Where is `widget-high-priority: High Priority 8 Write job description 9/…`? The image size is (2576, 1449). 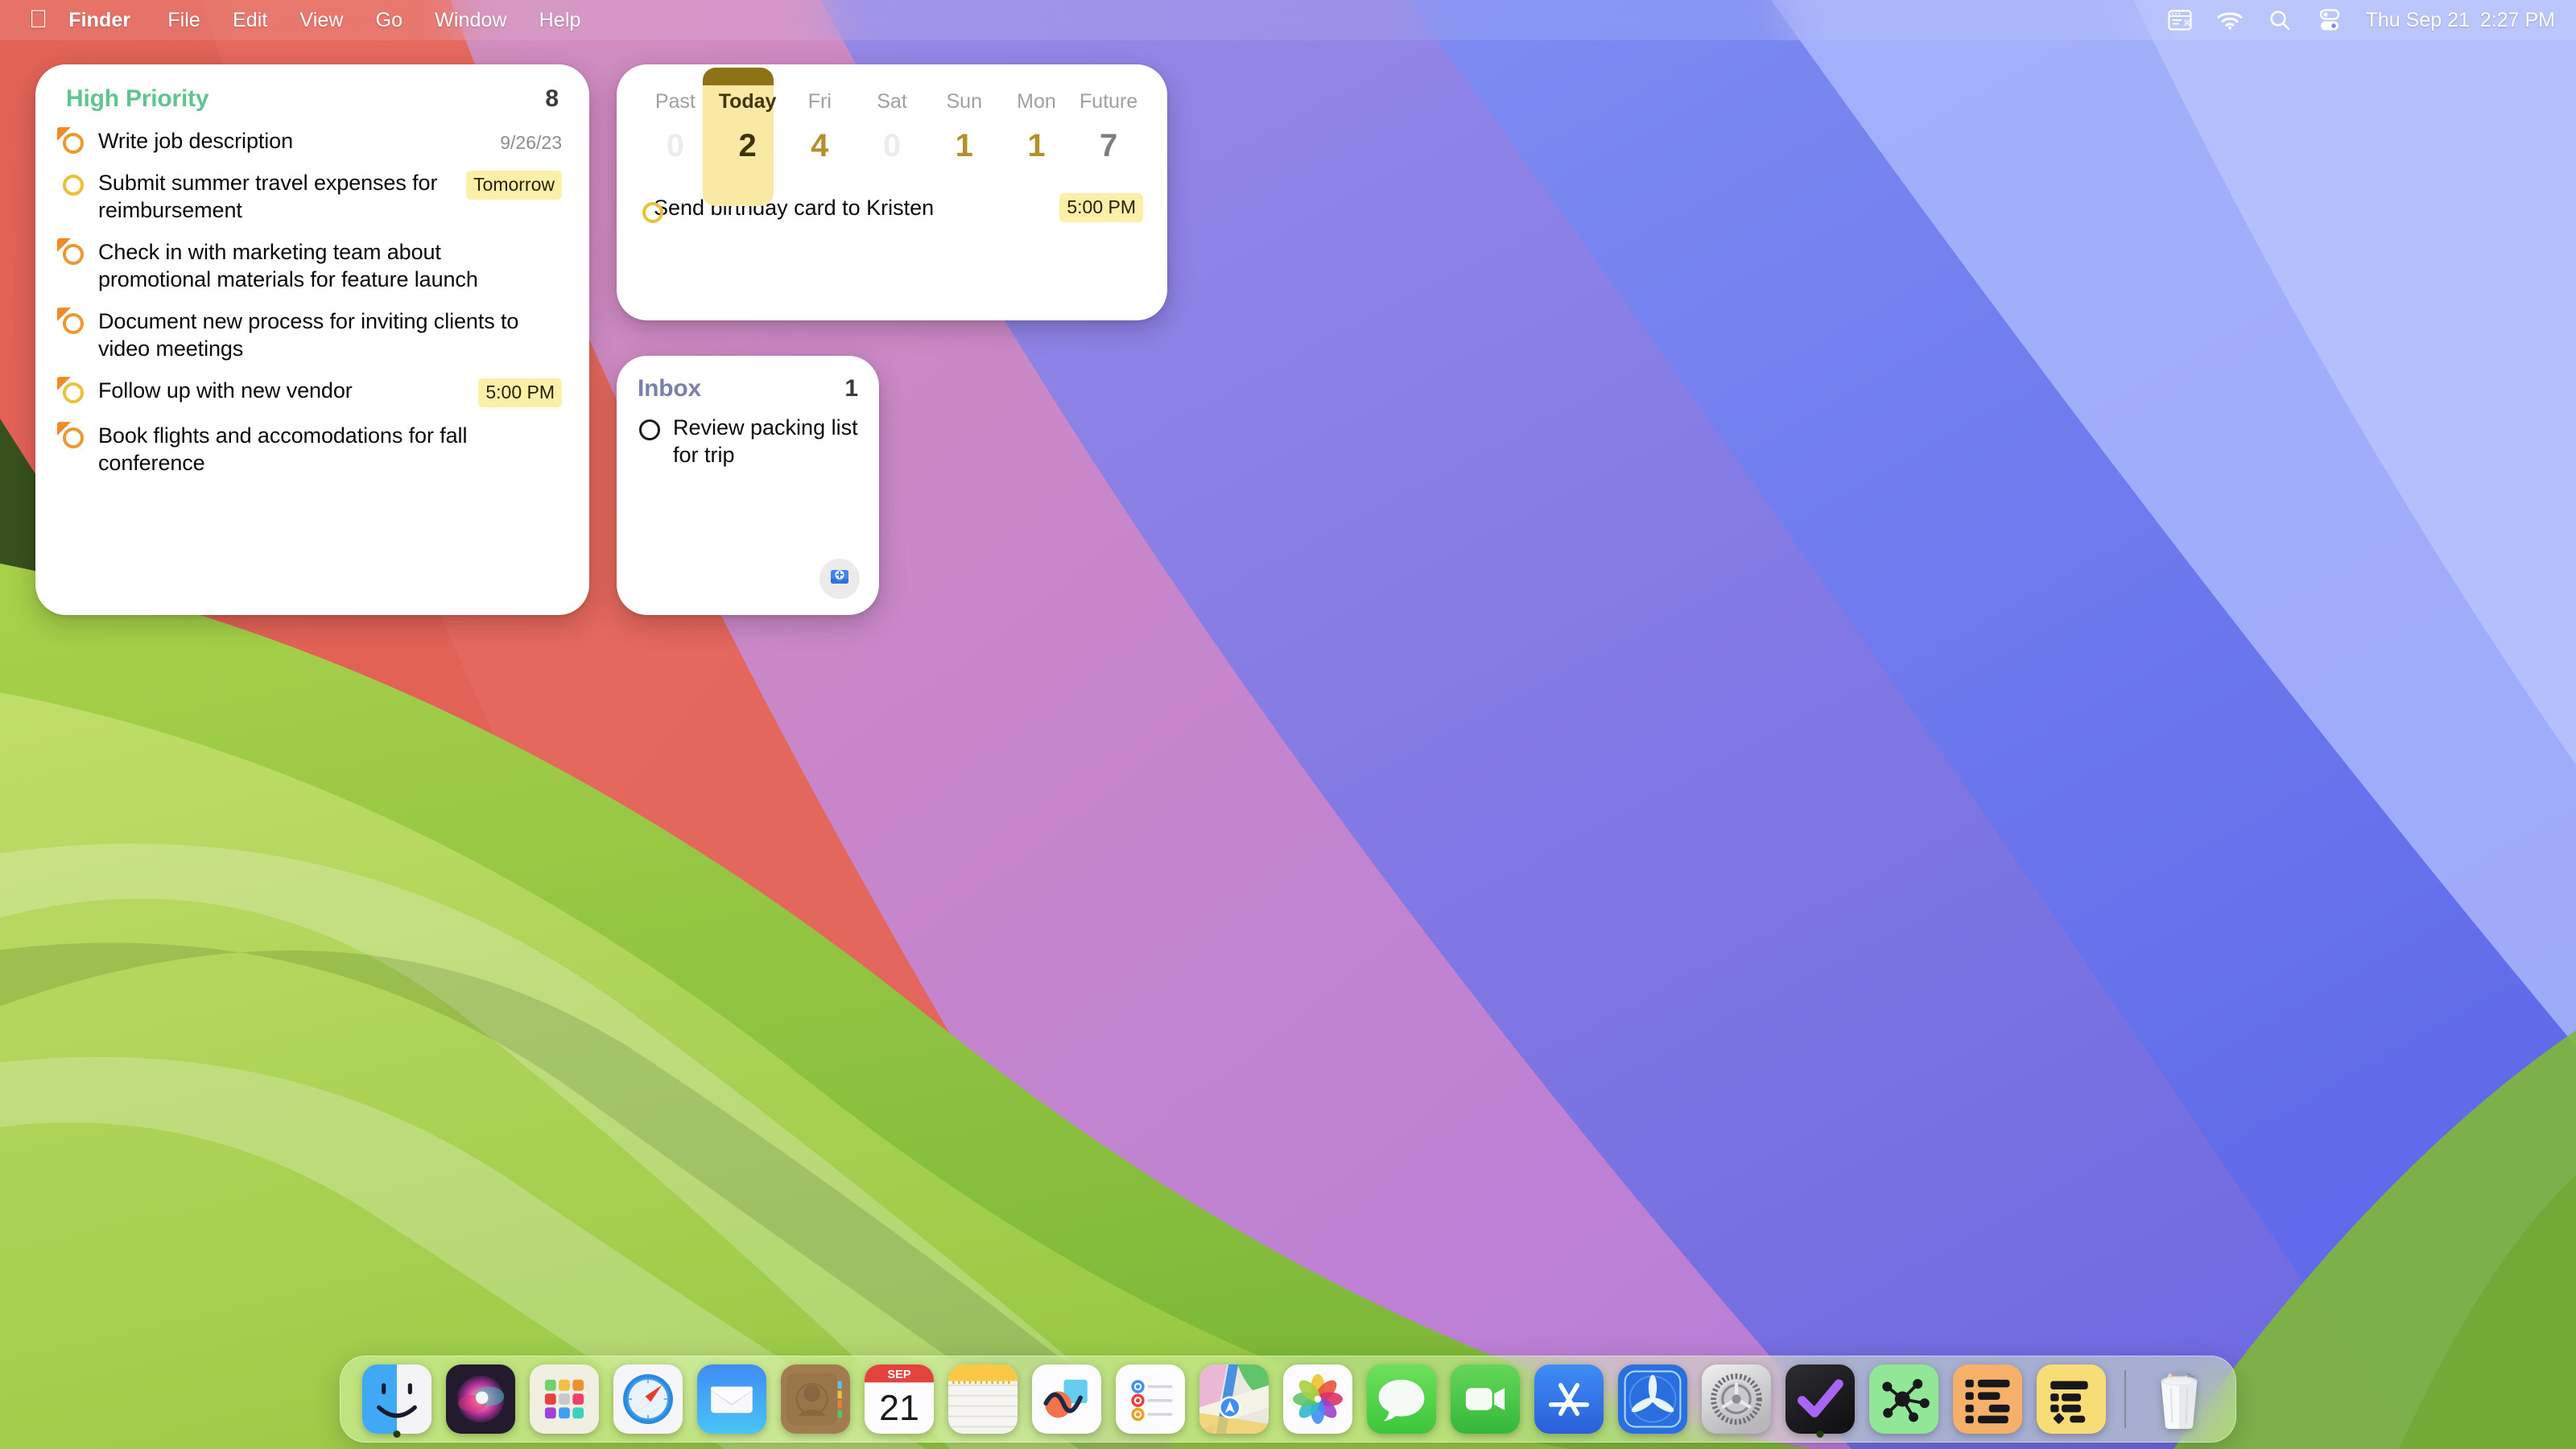
widget-high-priority: High Priority 8 Write job description 9/… is located at coordinates (312, 339).